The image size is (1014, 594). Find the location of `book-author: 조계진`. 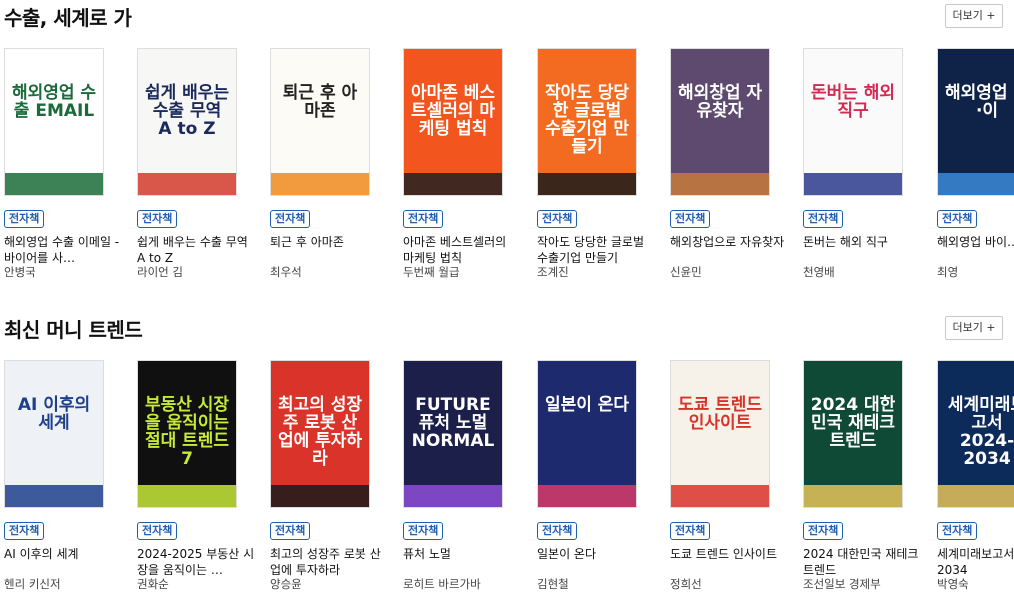

book-author: 조계진 is located at coordinates (596, 272).